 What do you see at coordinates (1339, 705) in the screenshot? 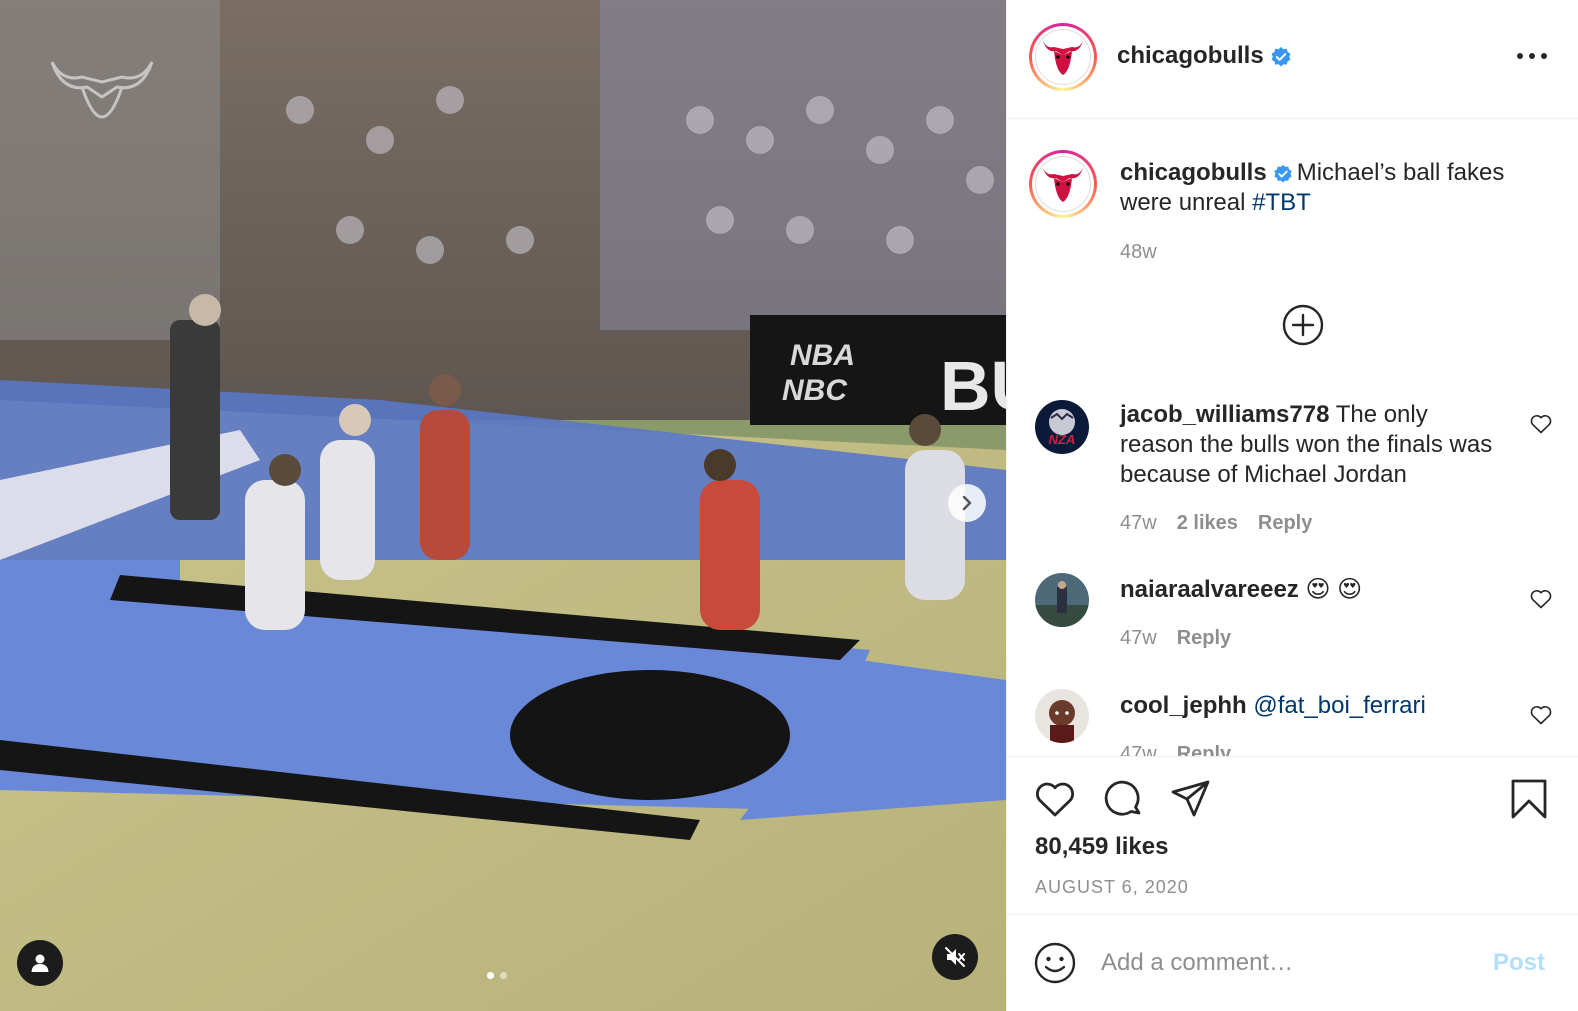
I see `comment-mention: @fat_boi_ferrari` at bounding box center [1339, 705].